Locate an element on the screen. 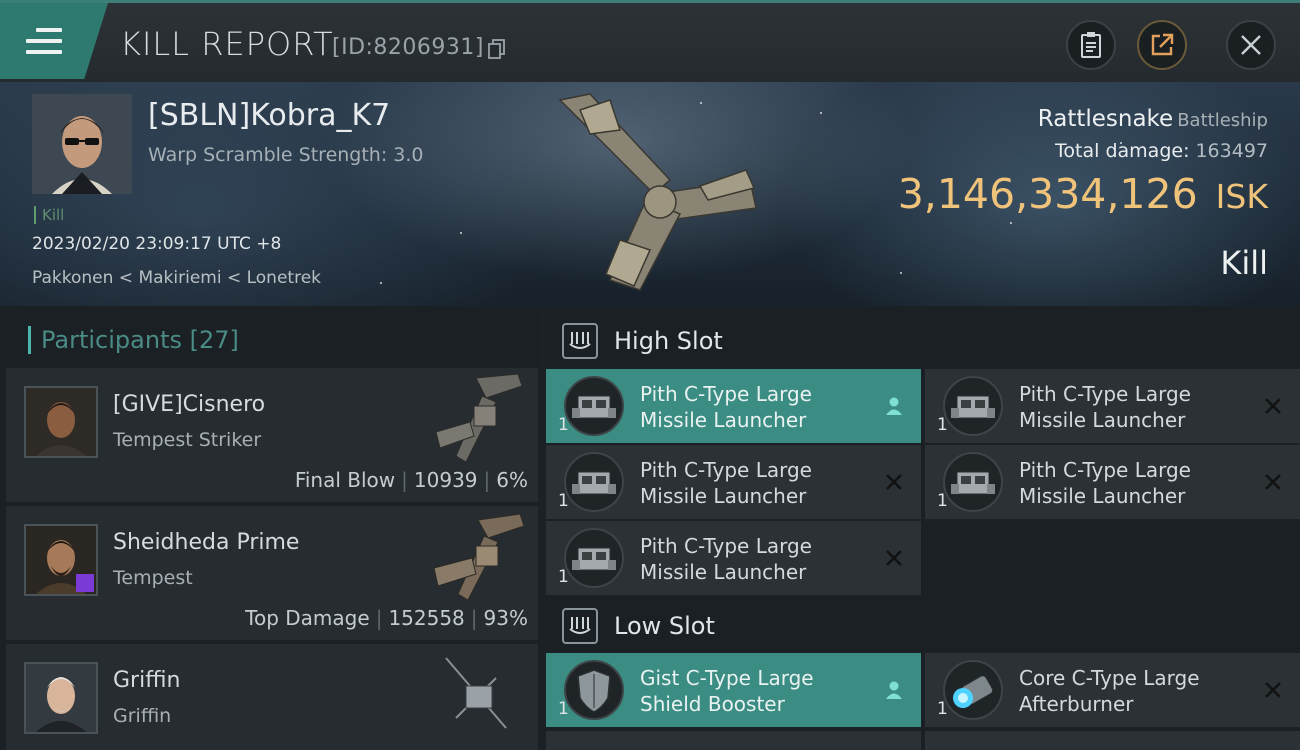 This screenshot has height=750, width=1300. participants-label: Participants is located at coordinates (111, 340).